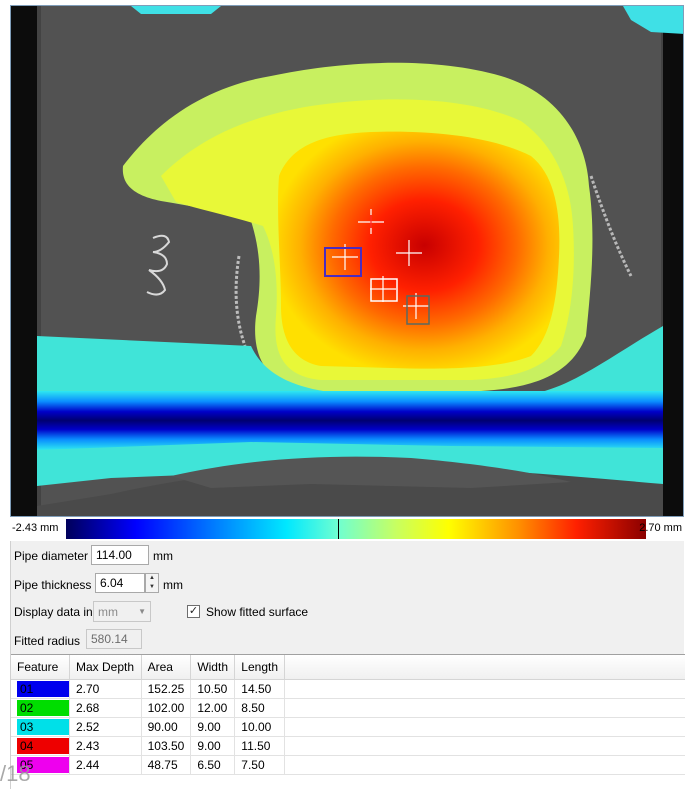 This screenshot has width=685, height=789. I want to click on column-header-area: Area, so click(166, 667).